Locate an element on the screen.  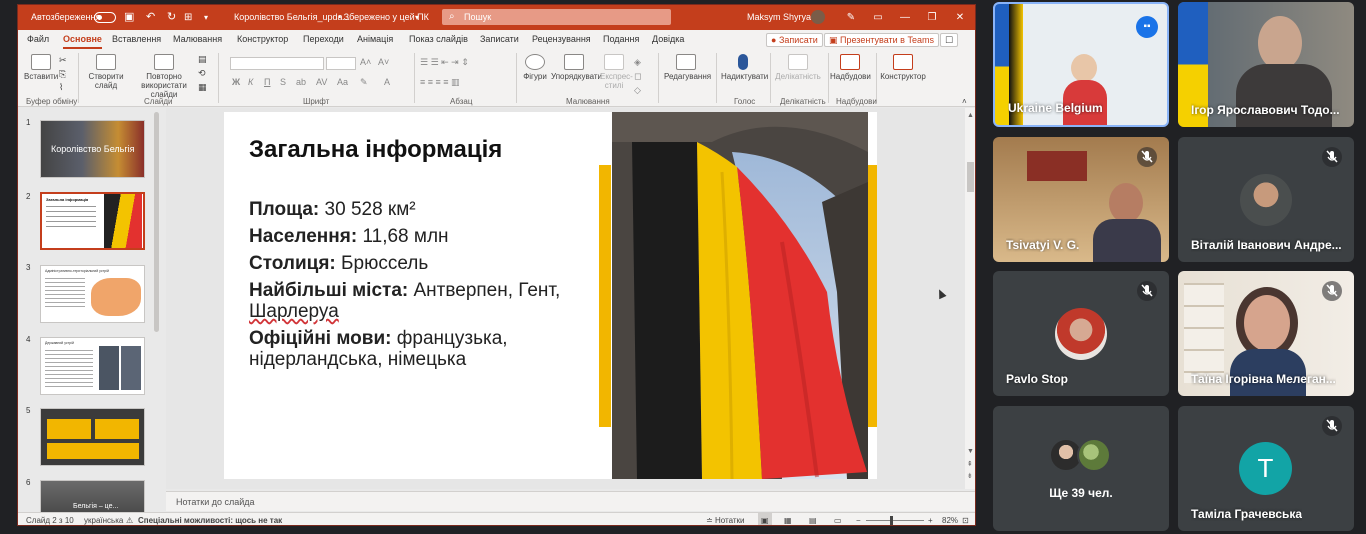
collapse-ribbon-icon: ˄ is located at coordinates (964, 101).